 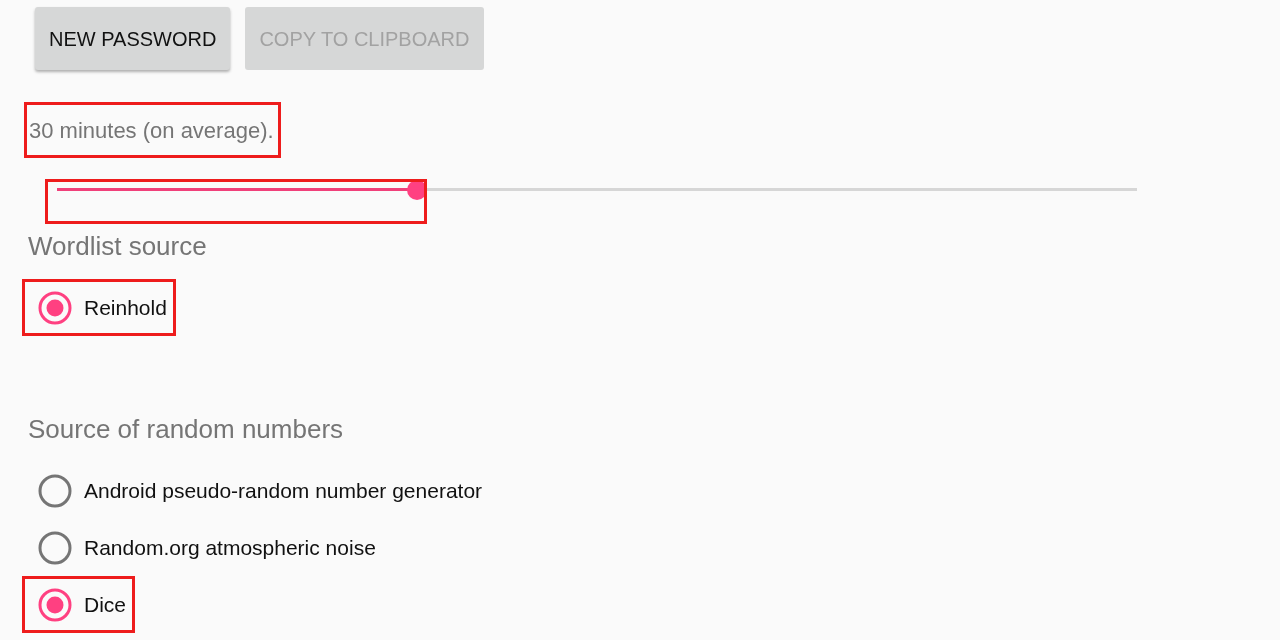 What do you see at coordinates (260, 490) in the screenshot?
I see `radio-option: Android pseudo-random number generator` at bounding box center [260, 490].